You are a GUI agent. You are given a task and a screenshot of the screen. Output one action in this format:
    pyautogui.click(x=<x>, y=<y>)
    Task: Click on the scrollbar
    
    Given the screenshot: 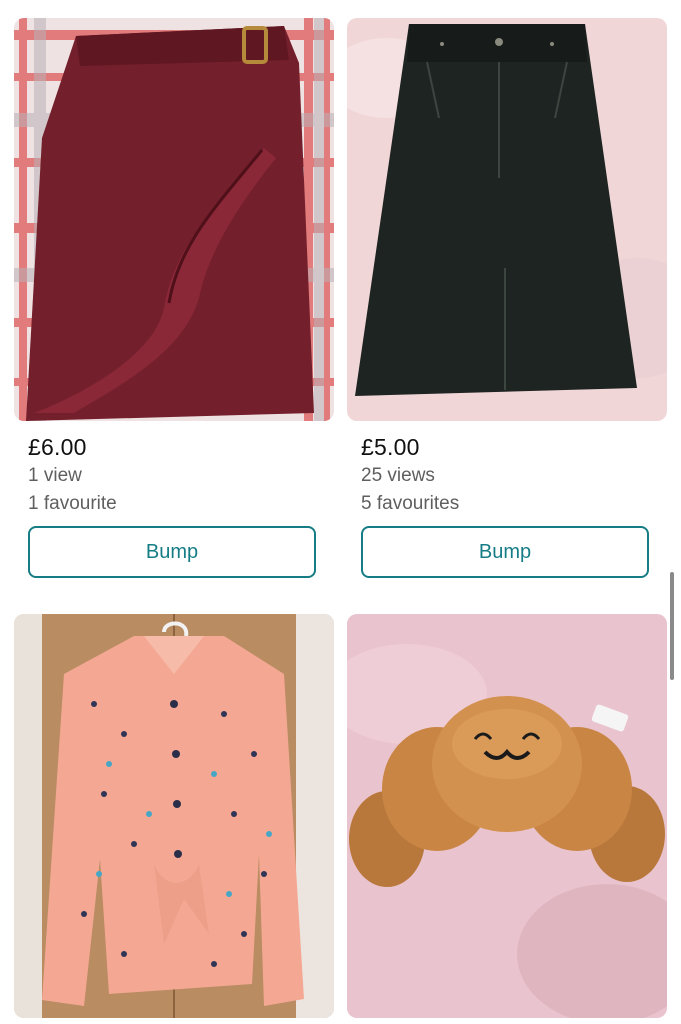 What is the action you would take?
    pyautogui.click(x=672, y=626)
    